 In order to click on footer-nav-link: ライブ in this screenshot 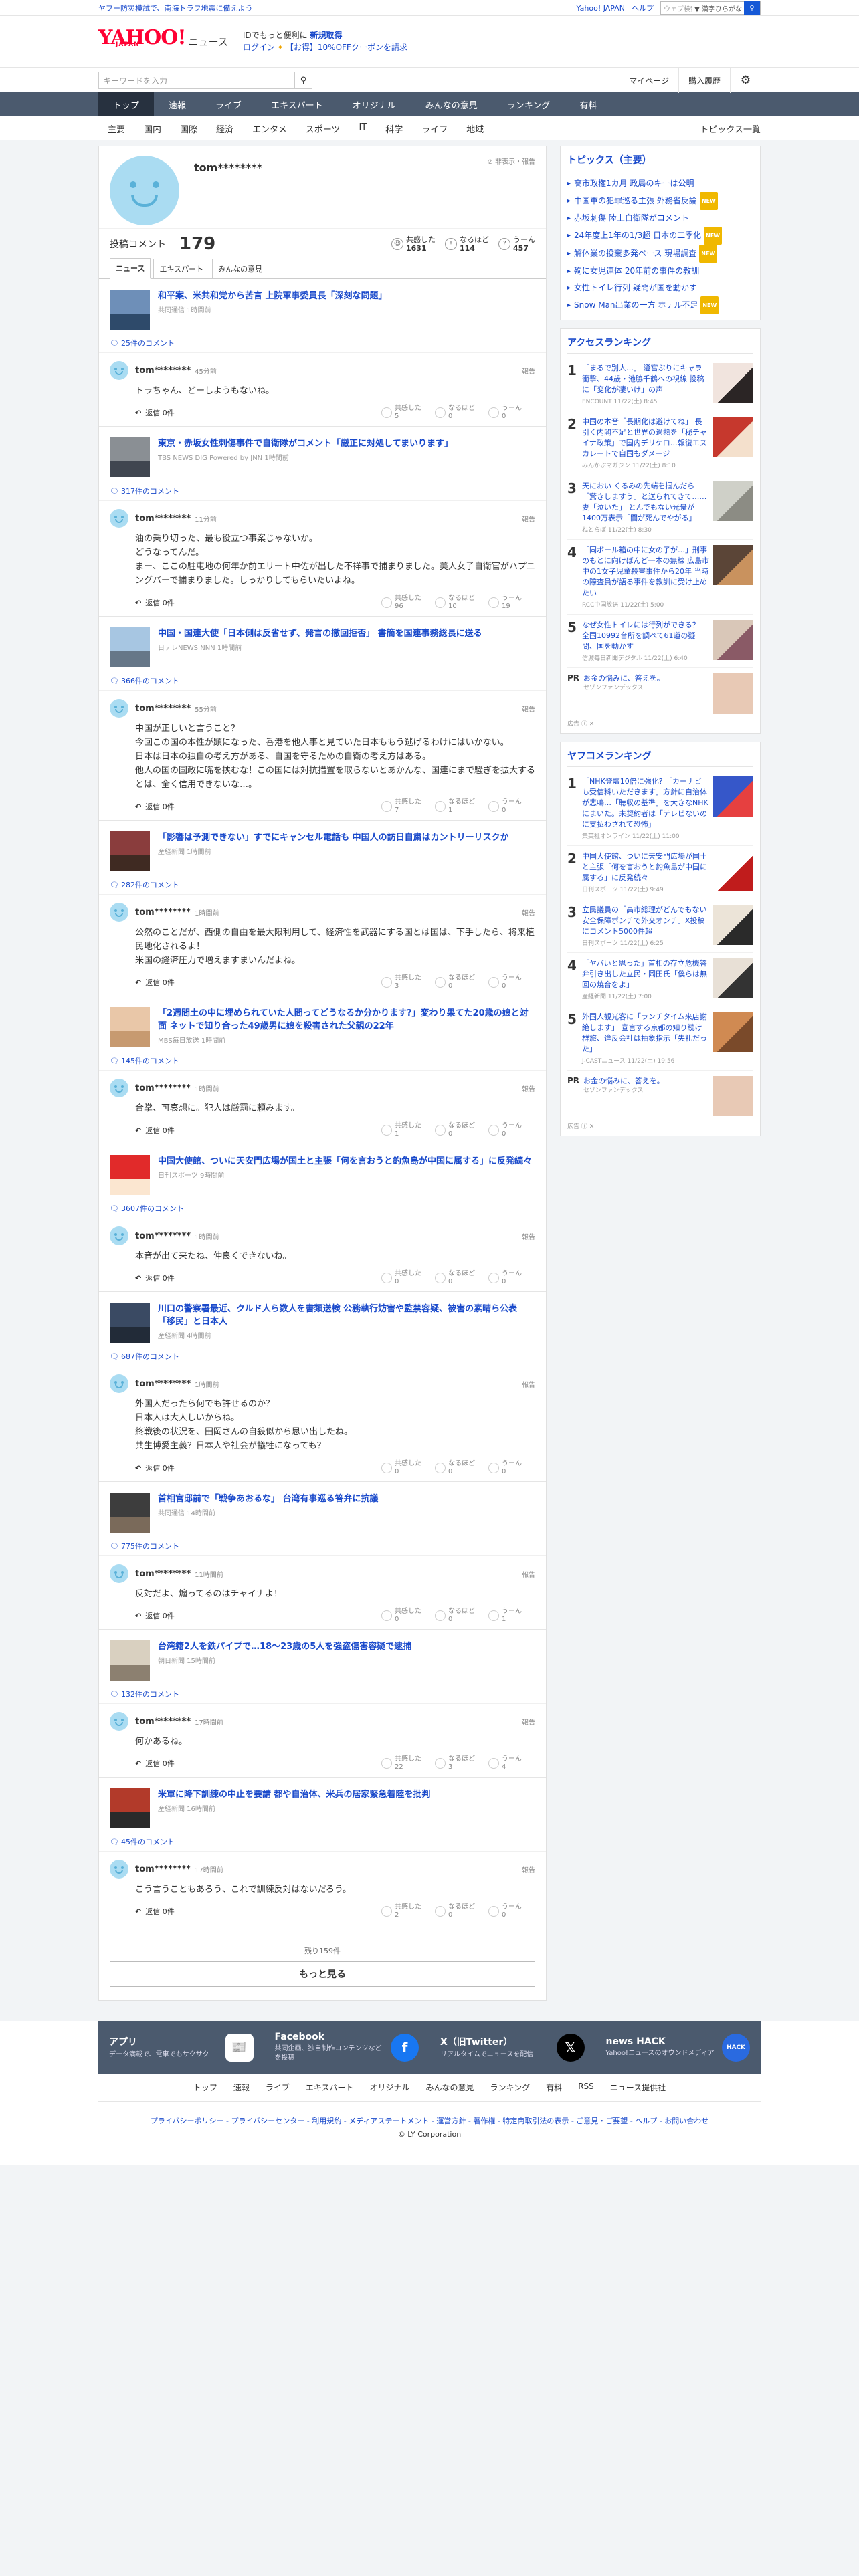, I will do `click(278, 2087)`.